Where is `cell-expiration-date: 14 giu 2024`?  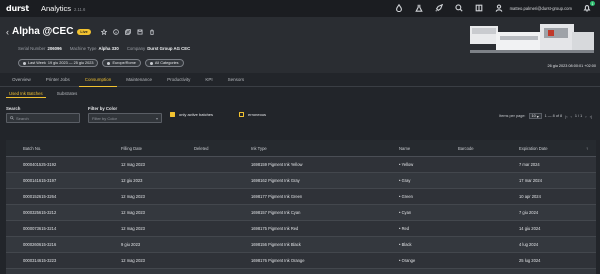 cell-expiration-date: 14 giu 2024 is located at coordinates (530, 228).